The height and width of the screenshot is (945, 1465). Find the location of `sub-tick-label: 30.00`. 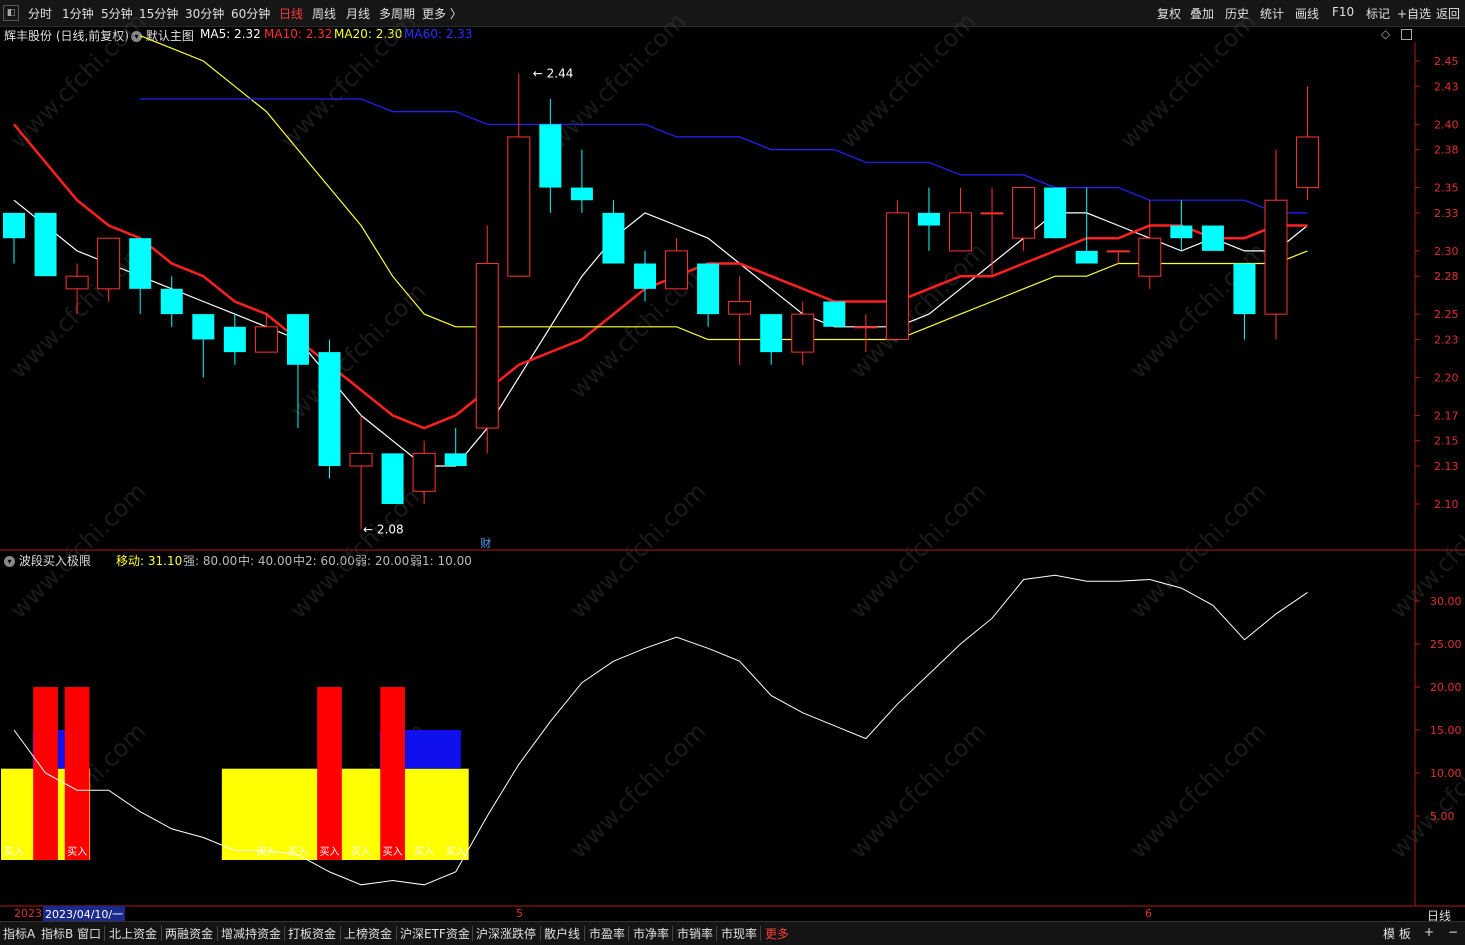

sub-tick-label: 30.00 is located at coordinates (1446, 601).